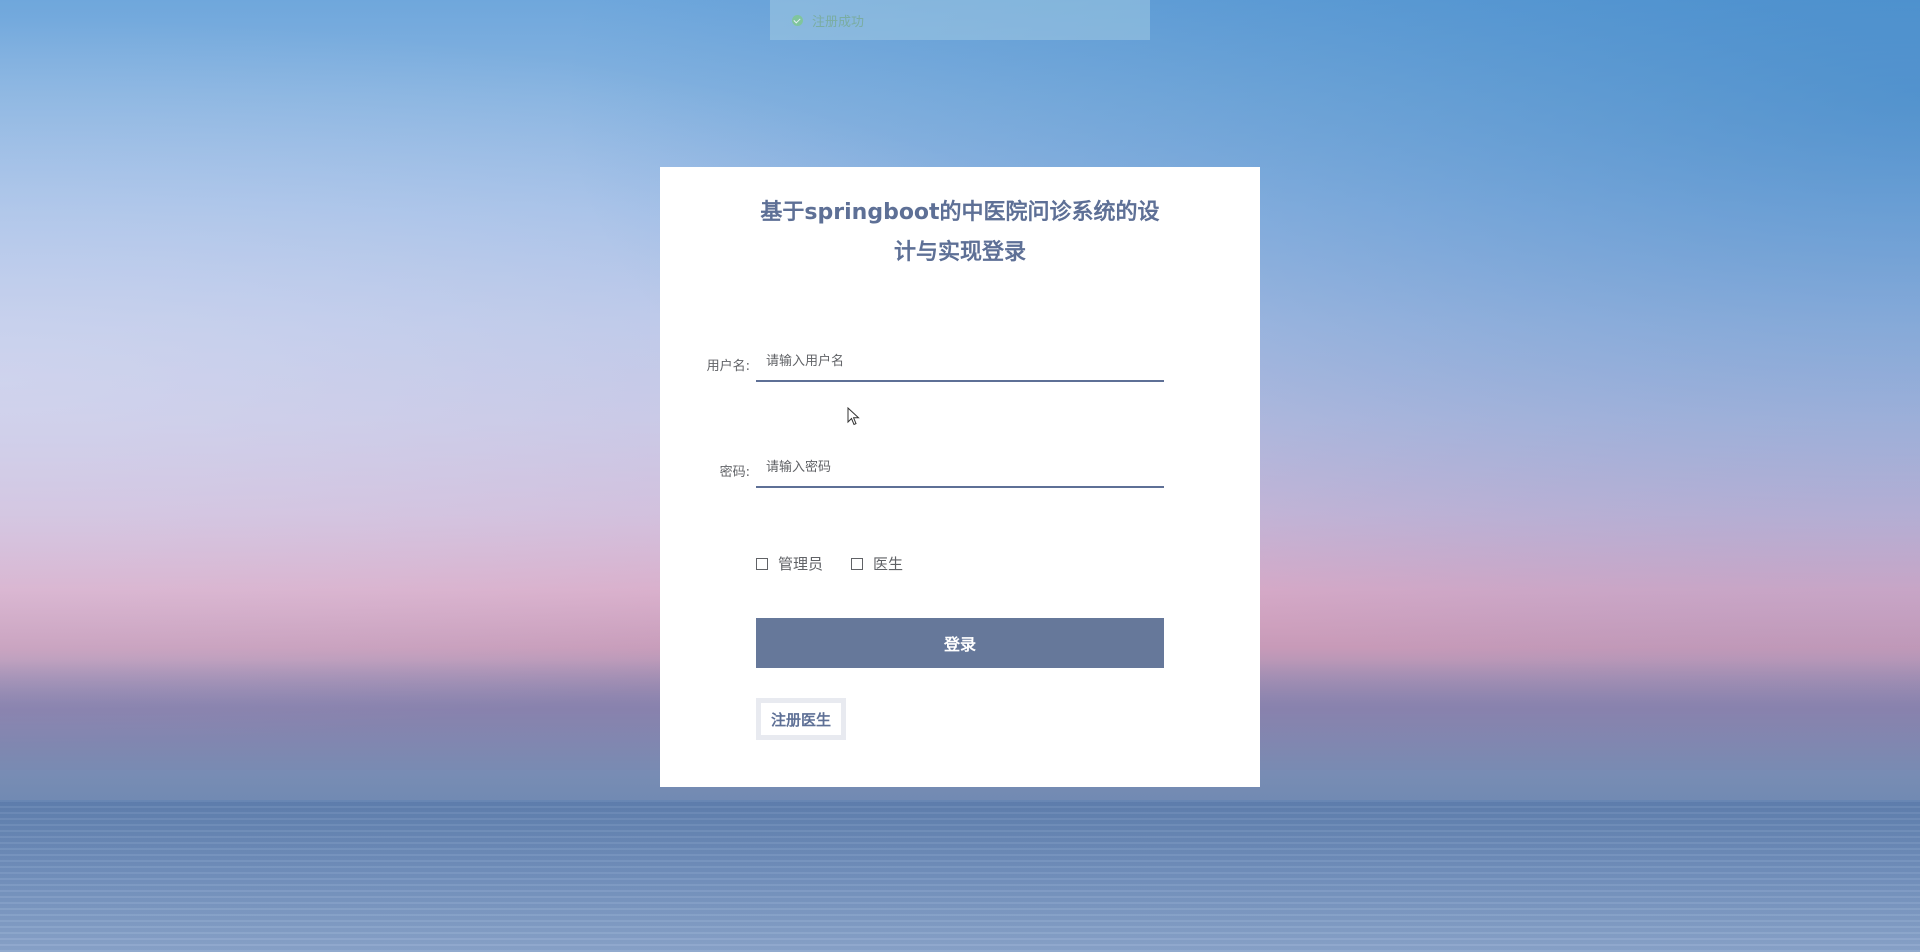 The image size is (1920, 952). I want to click on role-checkbox-admin: 管理员, so click(789, 563).